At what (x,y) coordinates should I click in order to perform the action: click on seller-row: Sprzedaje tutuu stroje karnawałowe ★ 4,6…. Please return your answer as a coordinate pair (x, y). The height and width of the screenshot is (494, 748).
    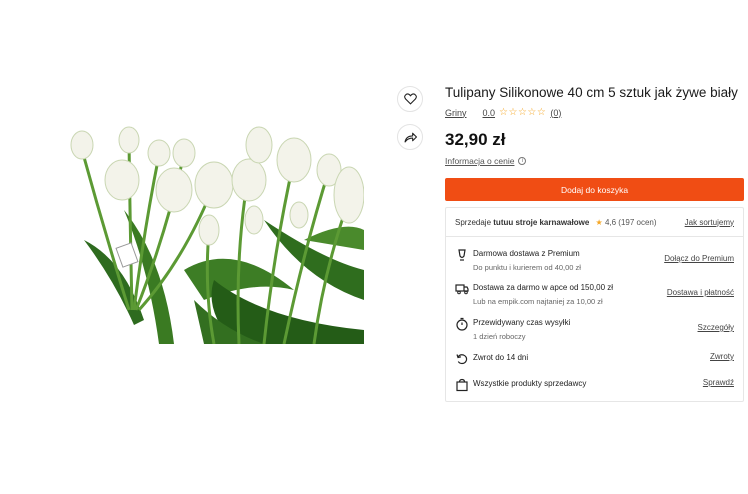
    Looking at the image, I should click on (594, 222).